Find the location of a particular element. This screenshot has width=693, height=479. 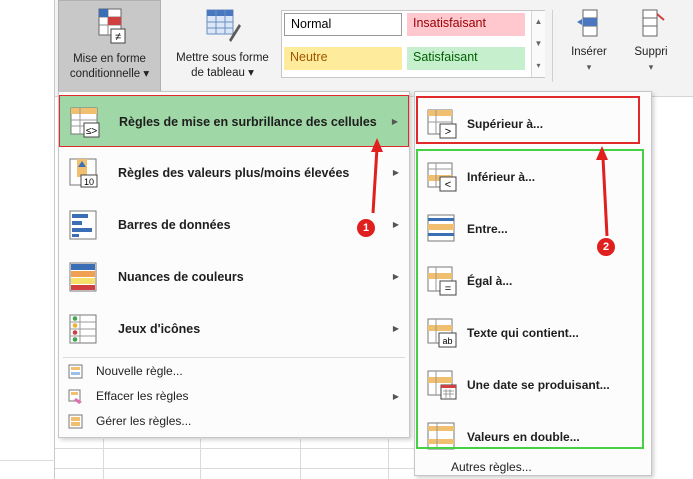

arrow-2-icon is located at coordinates (602, 191).